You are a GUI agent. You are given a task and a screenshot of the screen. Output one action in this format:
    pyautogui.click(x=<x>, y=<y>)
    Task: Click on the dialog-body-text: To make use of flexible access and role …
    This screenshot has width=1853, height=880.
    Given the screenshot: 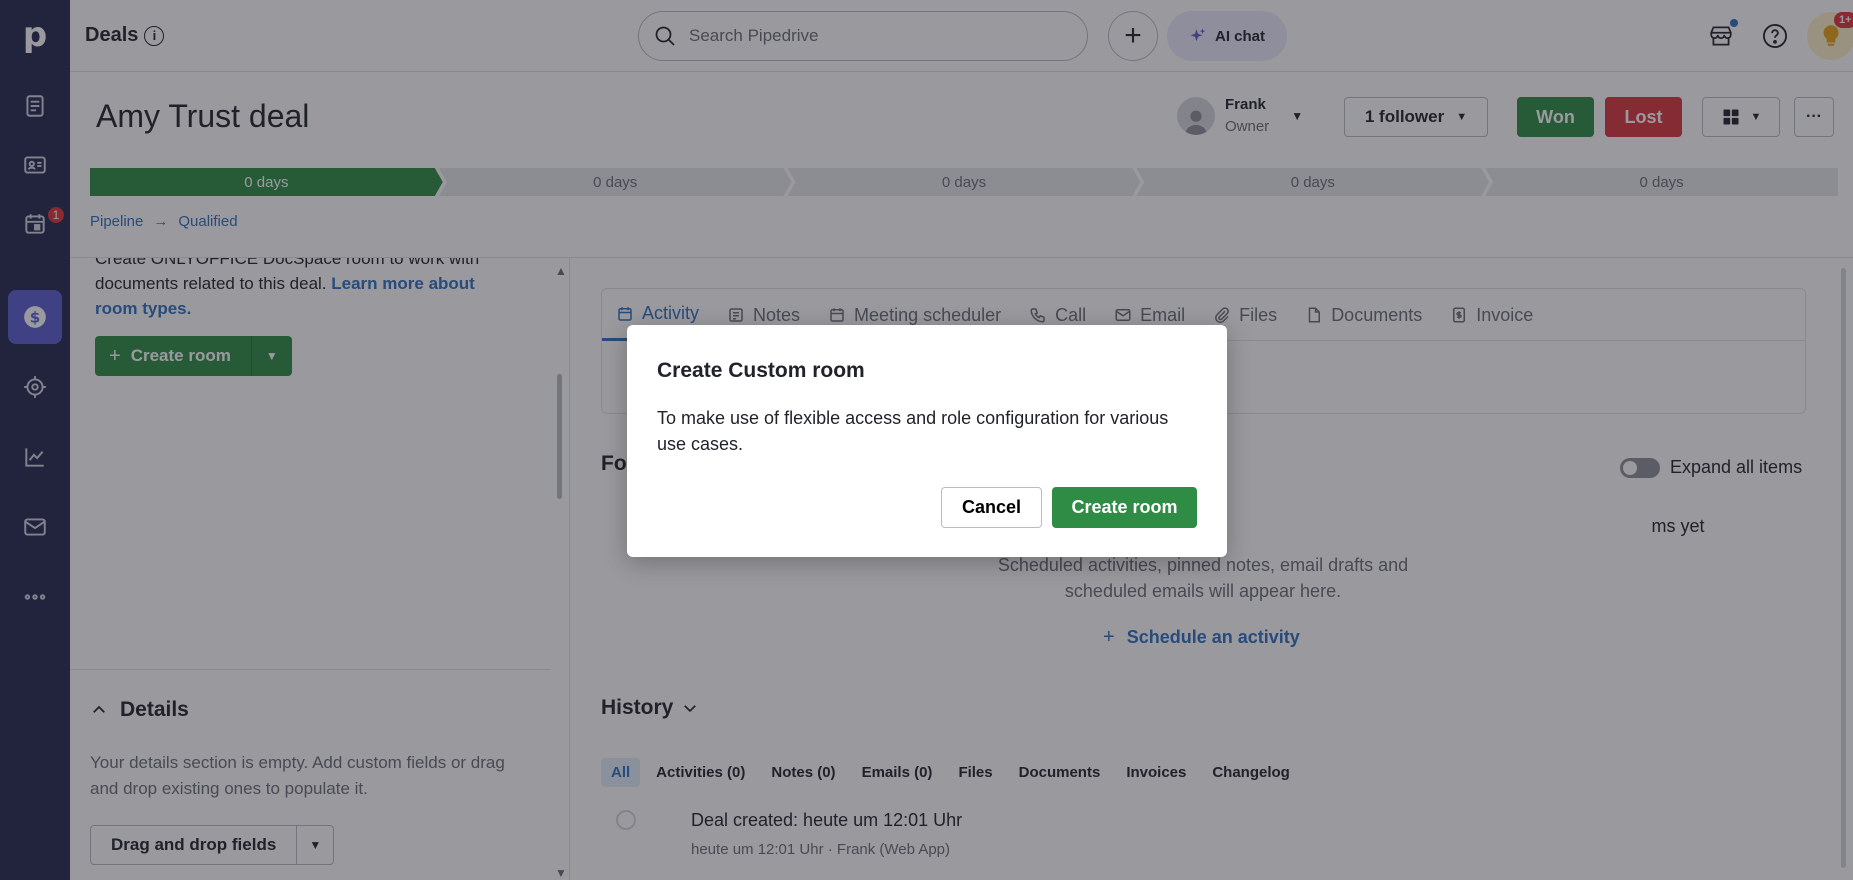 What is the action you would take?
    pyautogui.click(x=913, y=431)
    